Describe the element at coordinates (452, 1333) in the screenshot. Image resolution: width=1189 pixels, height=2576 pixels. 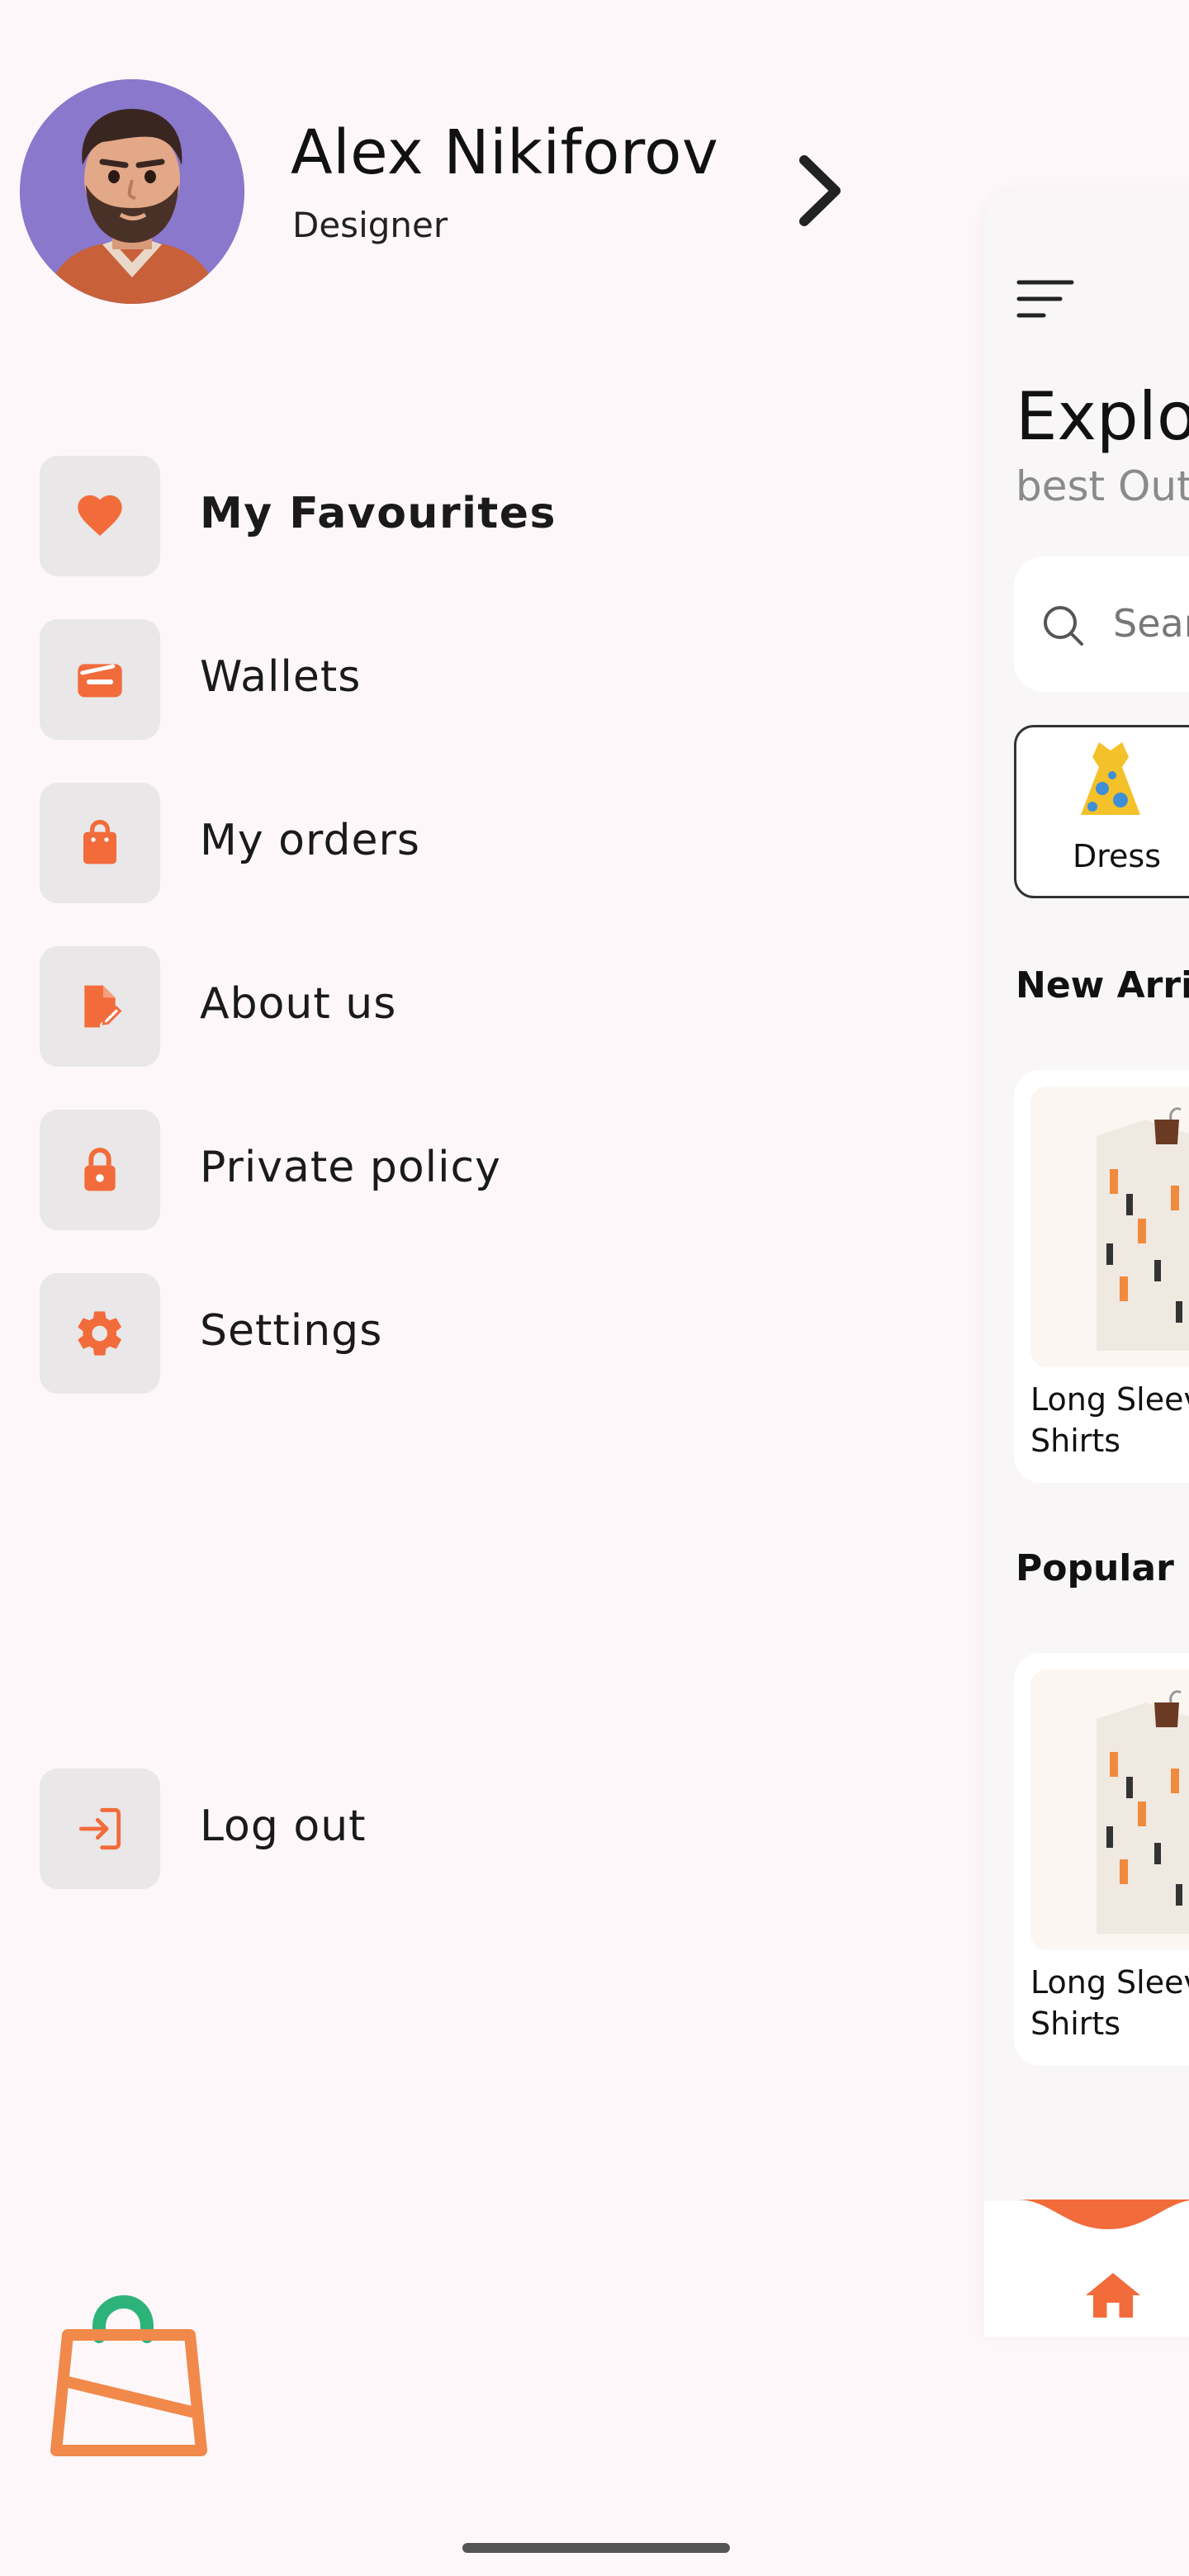
I see `menu-item-settings: Settings` at that location.